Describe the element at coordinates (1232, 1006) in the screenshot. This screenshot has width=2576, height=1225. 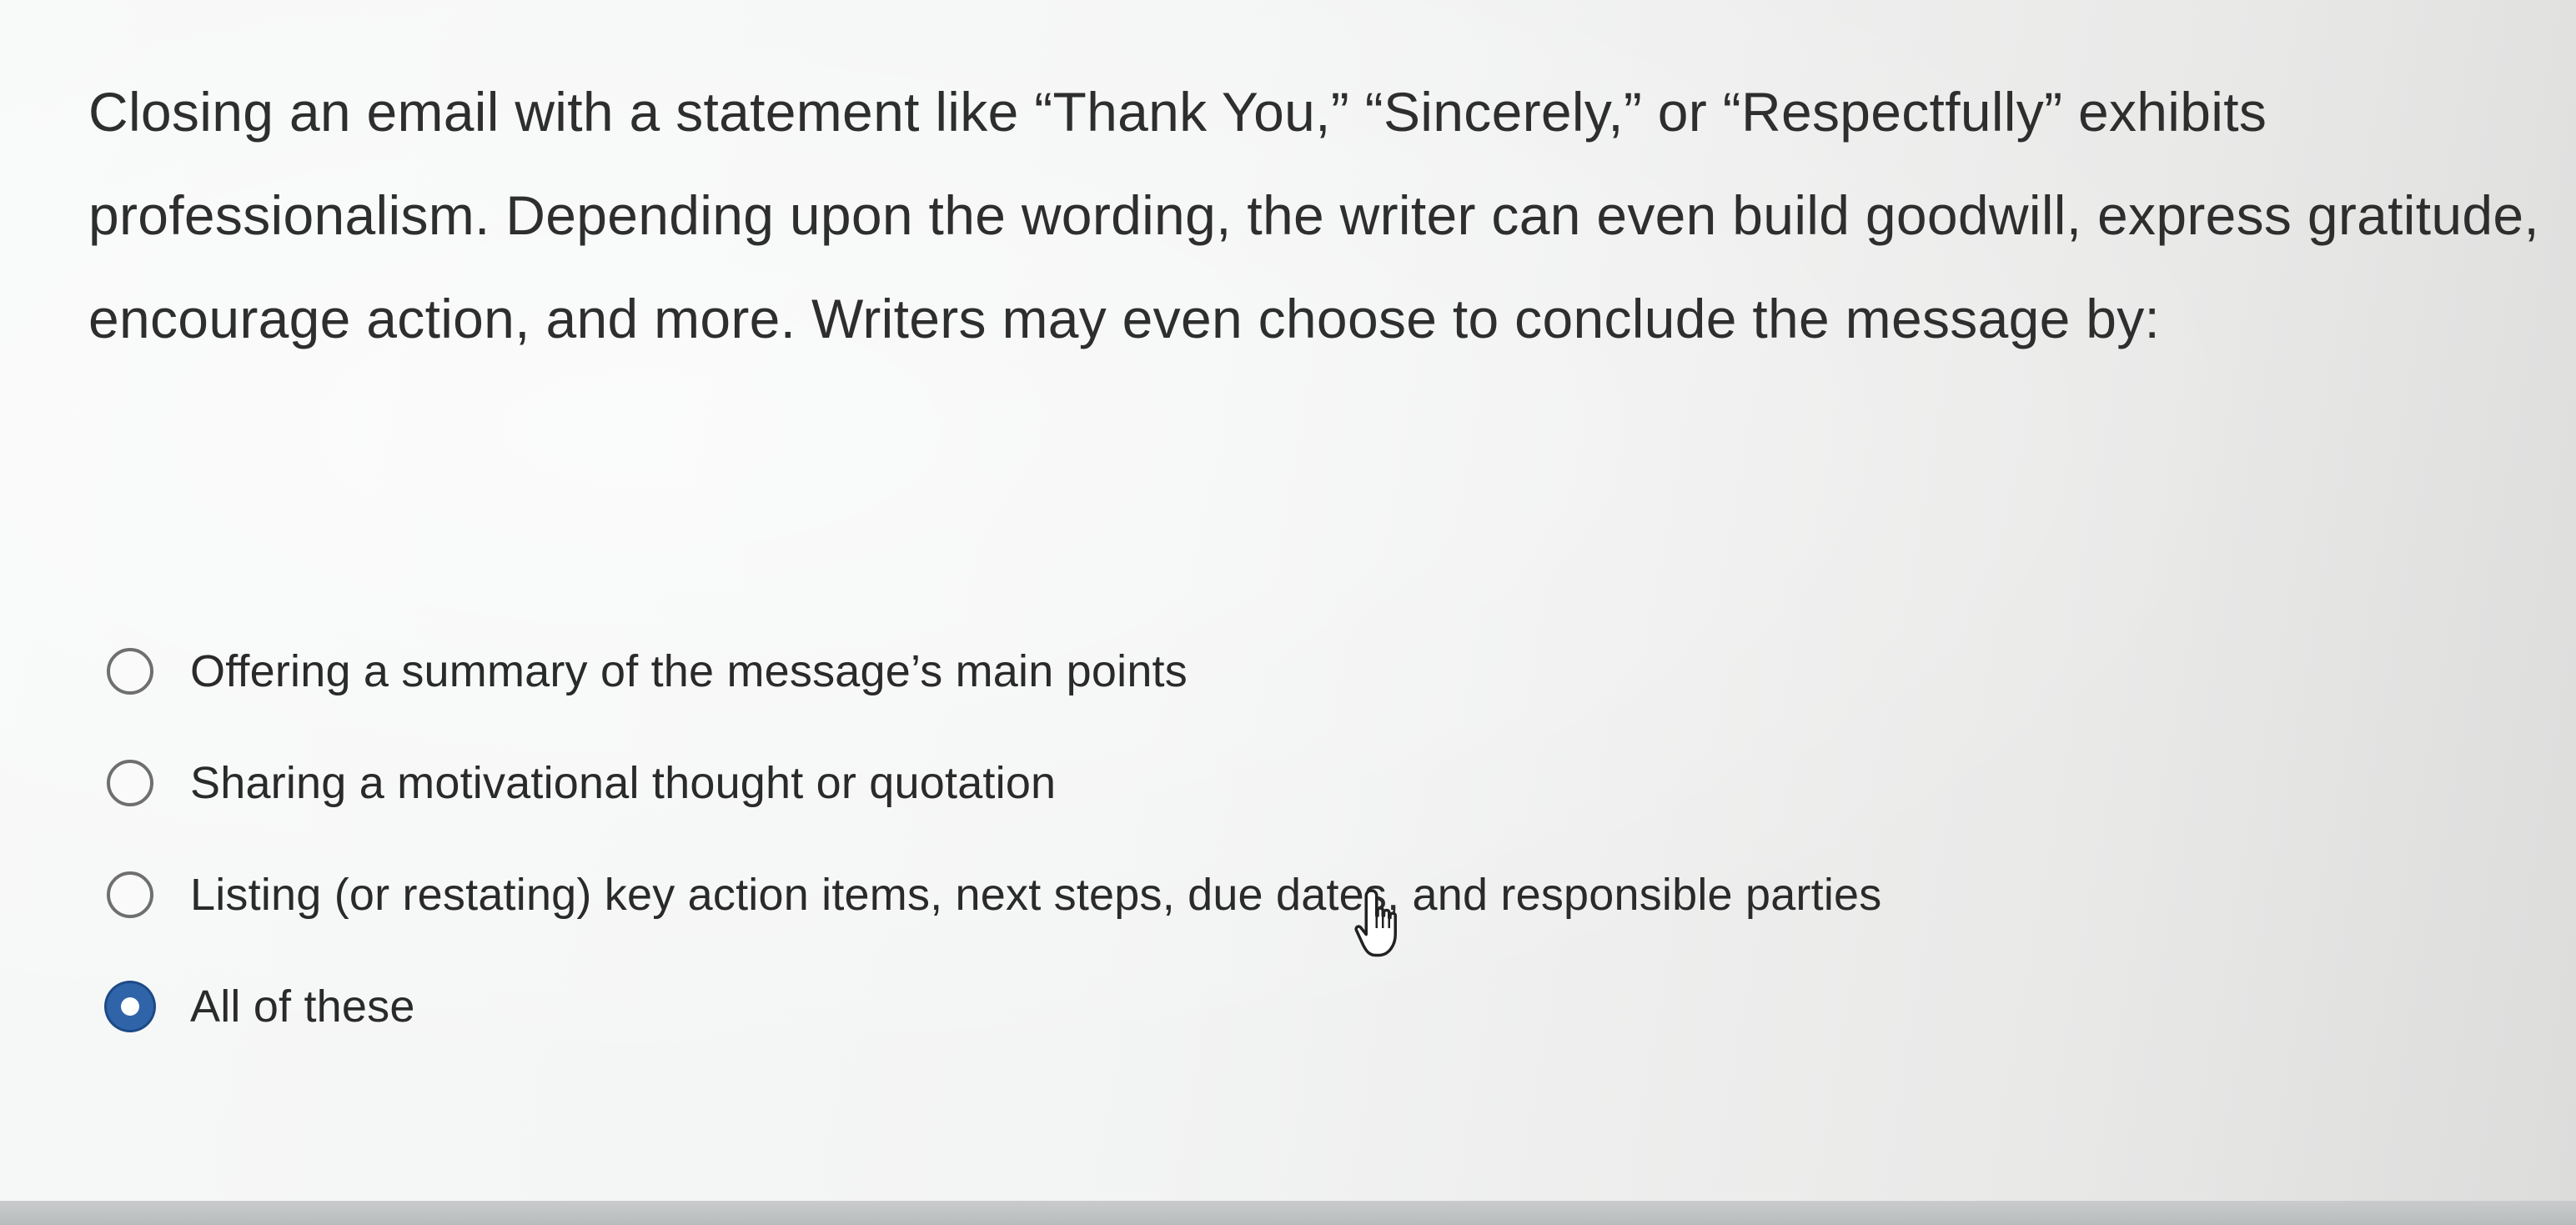
I see `option-all-of-these: All of these` at that location.